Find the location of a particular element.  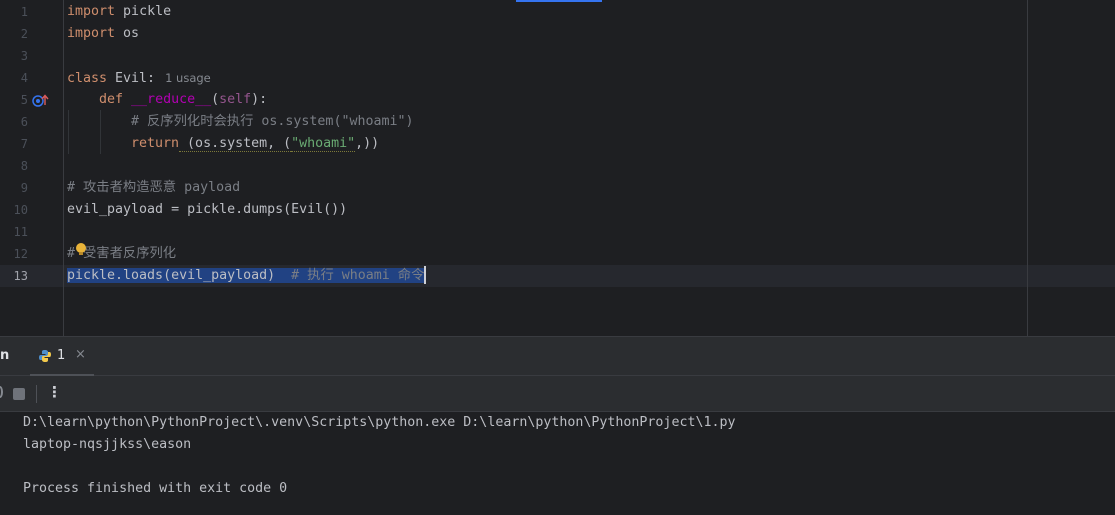

run-tab-label: 1 is located at coordinates (61, 355).